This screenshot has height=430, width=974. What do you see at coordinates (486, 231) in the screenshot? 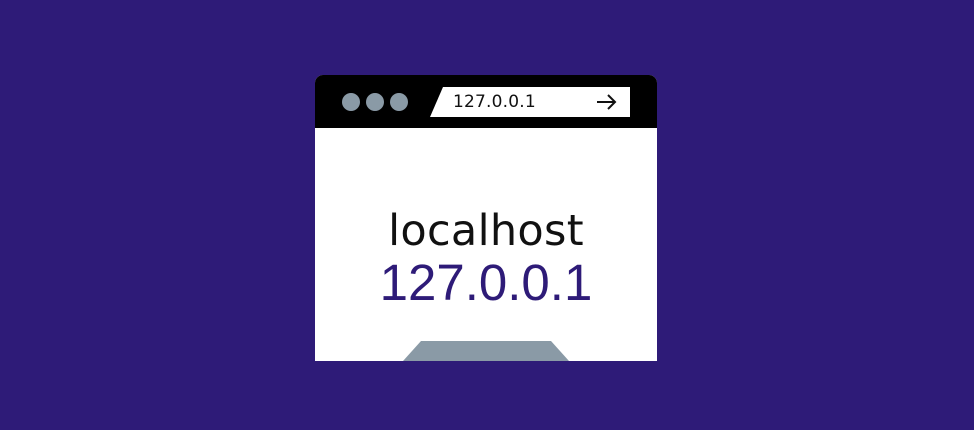
I see `hostname-text: localhost` at bounding box center [486, 231].